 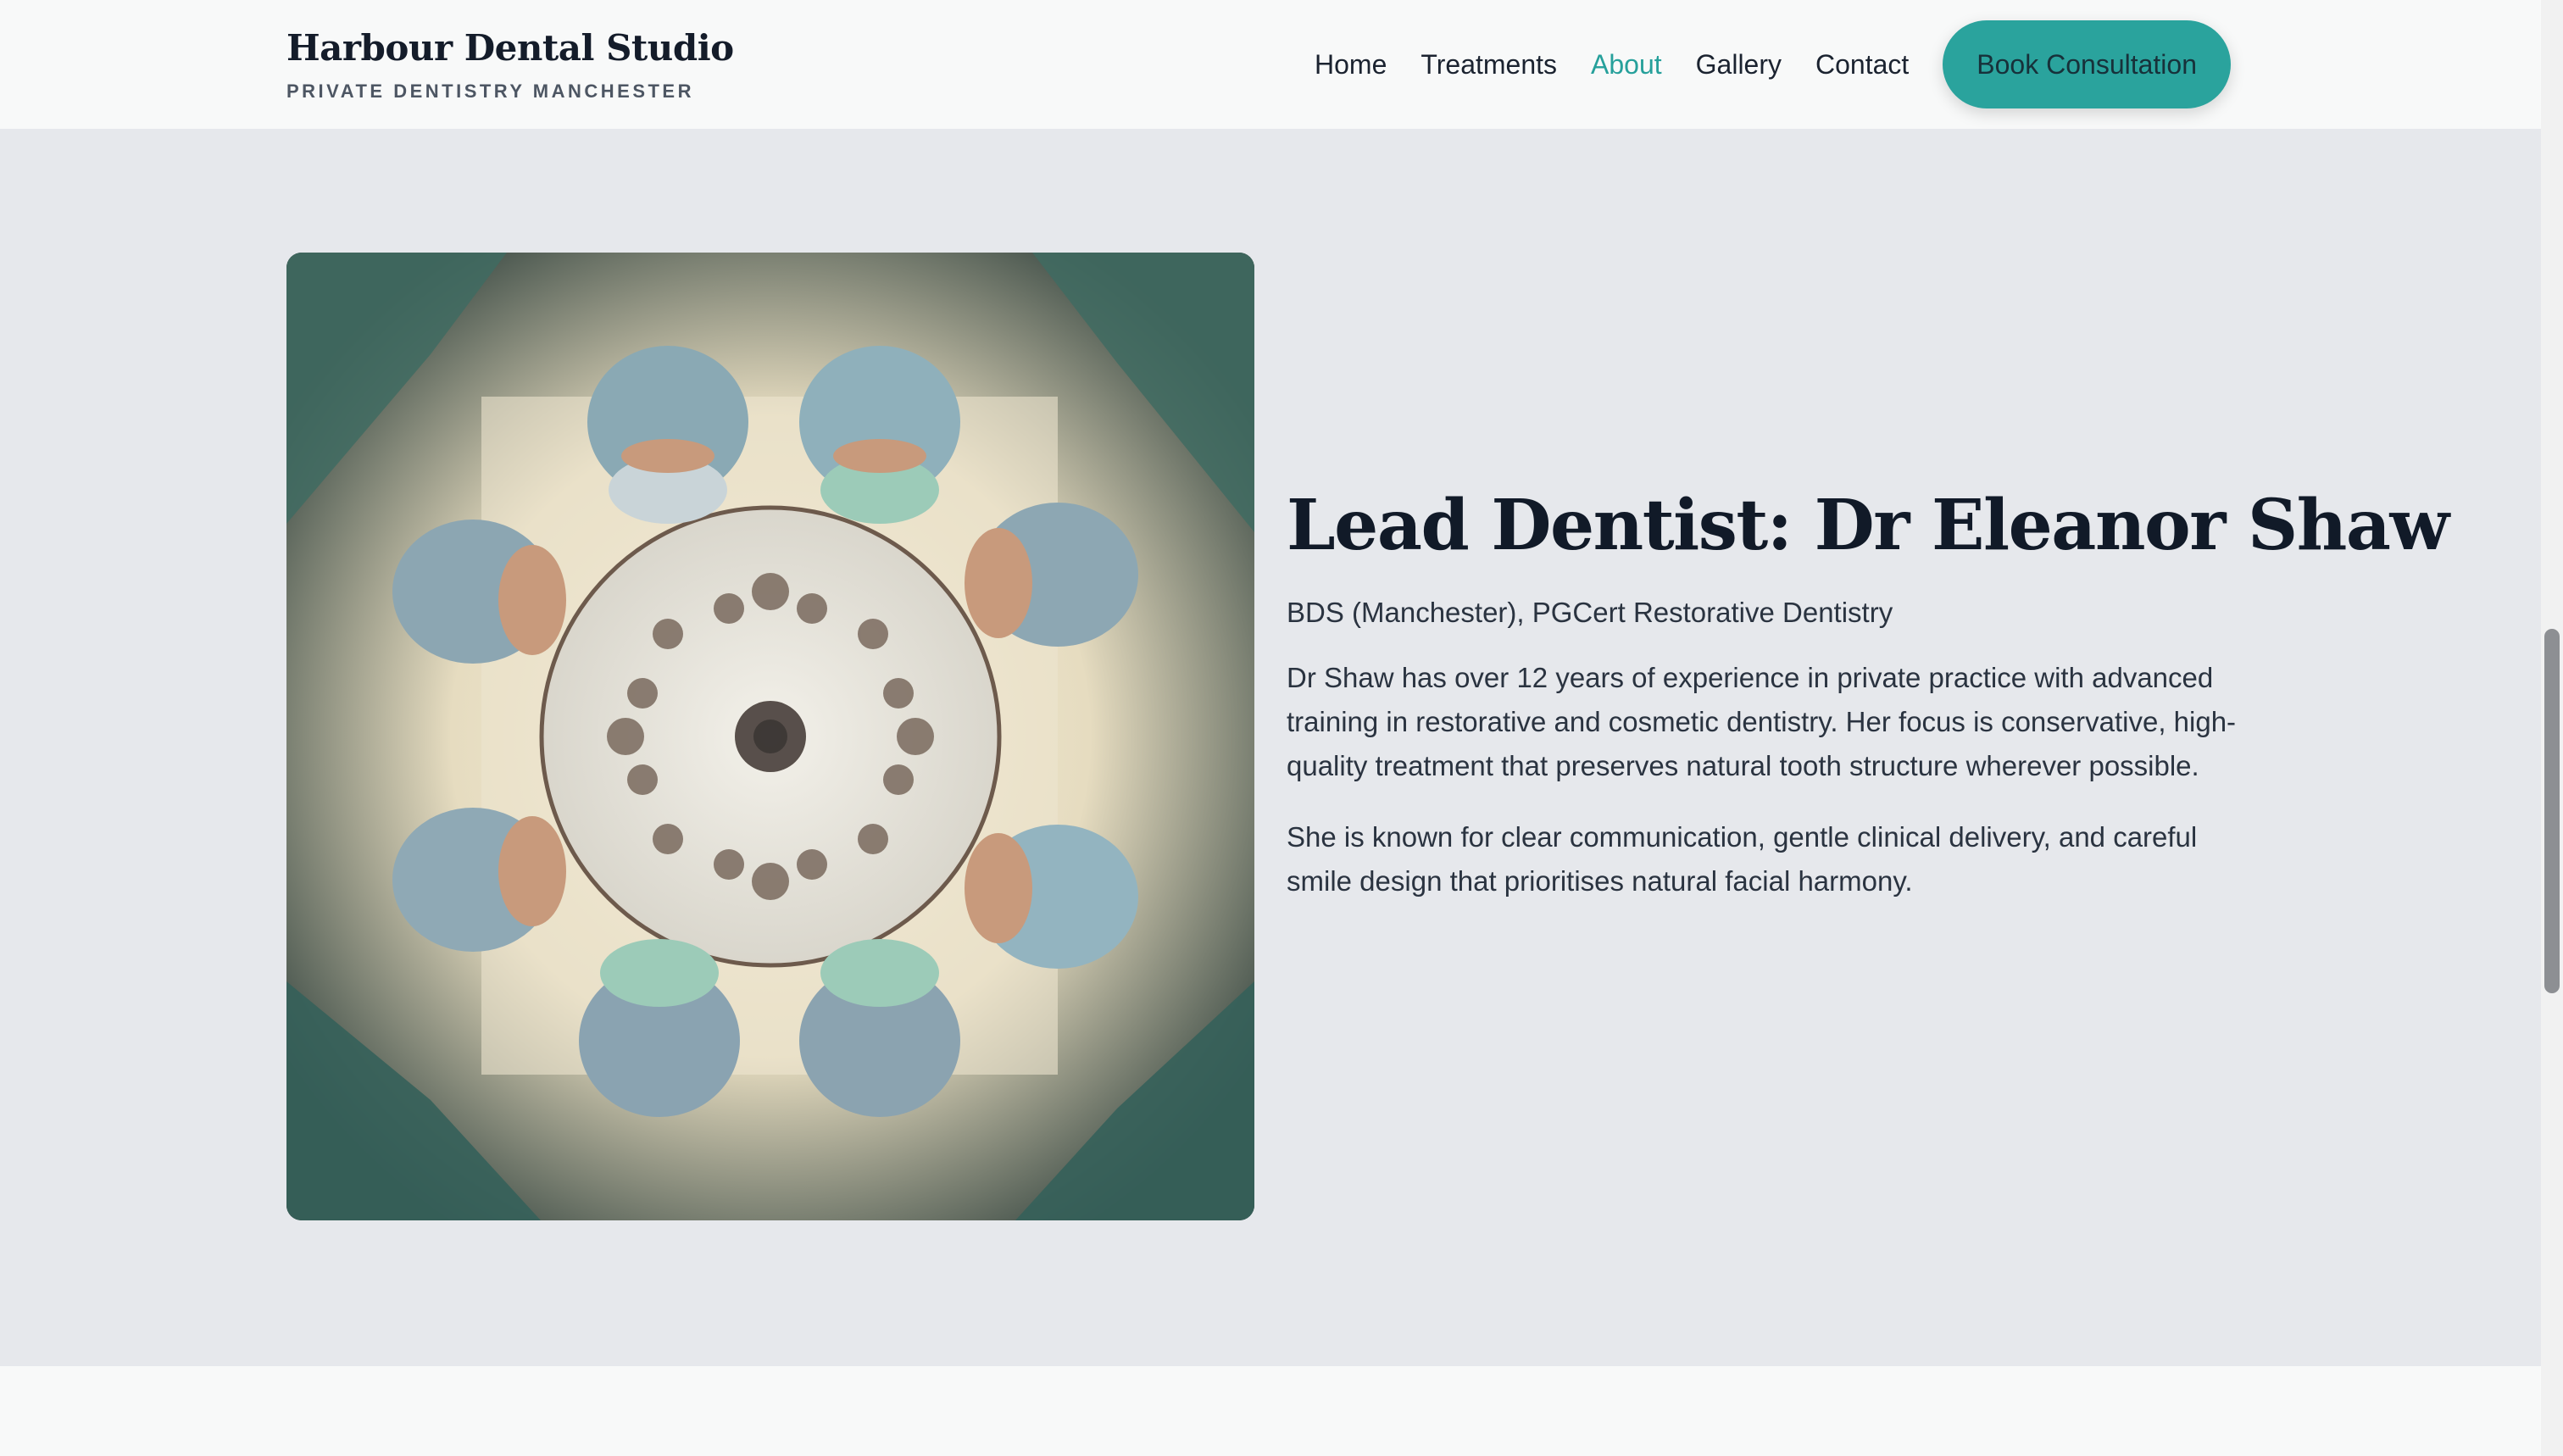 I want to click on bio-title: Lead Dentist: Dr Eleanor Shaw, so click(x=1868, y=525).